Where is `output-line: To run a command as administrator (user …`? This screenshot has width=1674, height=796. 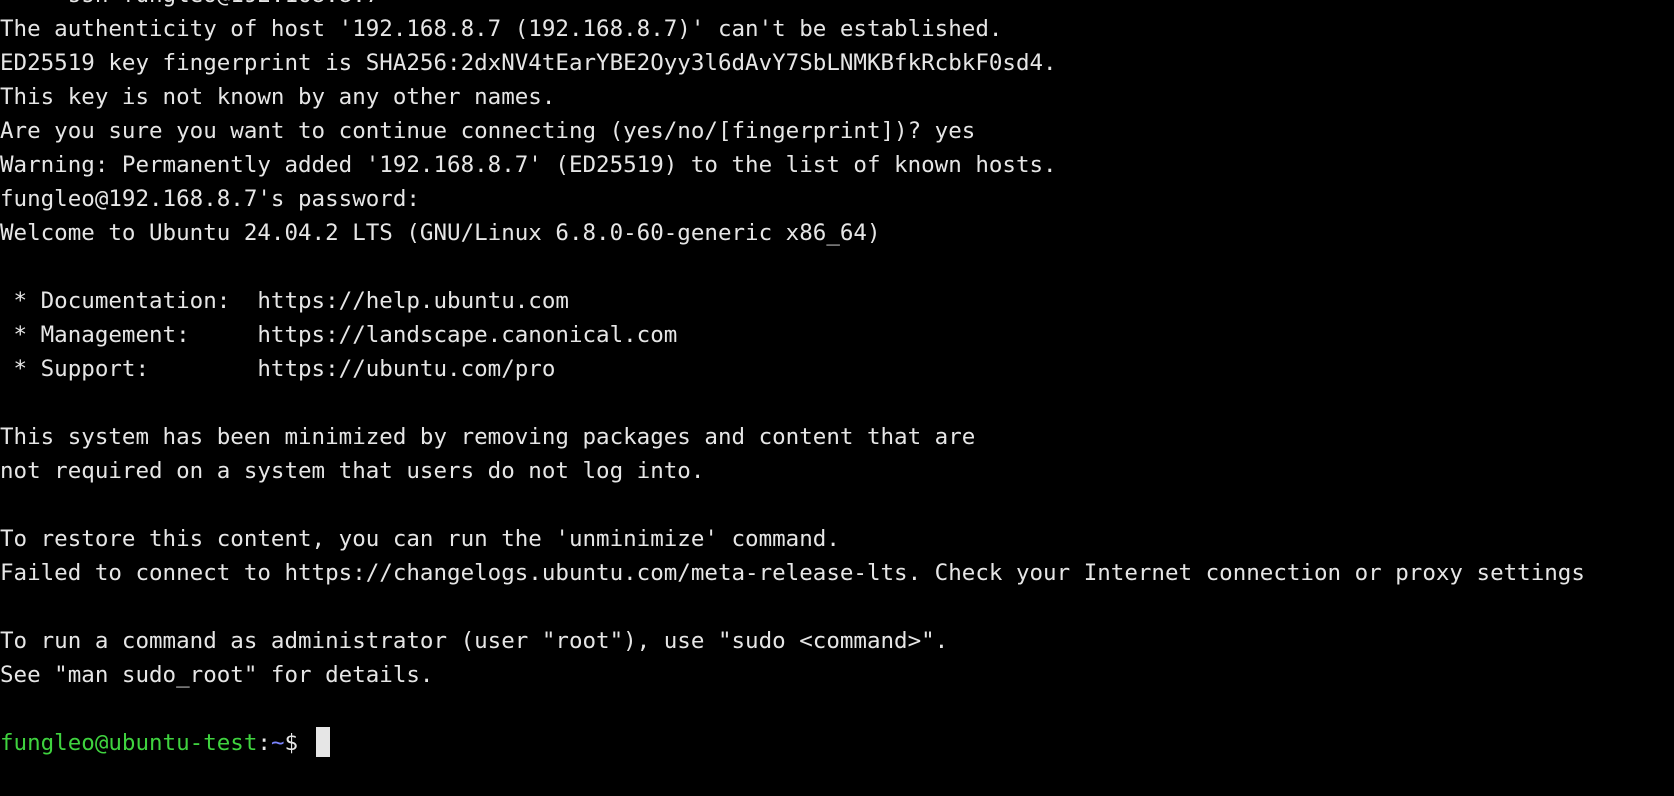 output-line: To run a command as administrator (user … is located at coordinates (474, 641).